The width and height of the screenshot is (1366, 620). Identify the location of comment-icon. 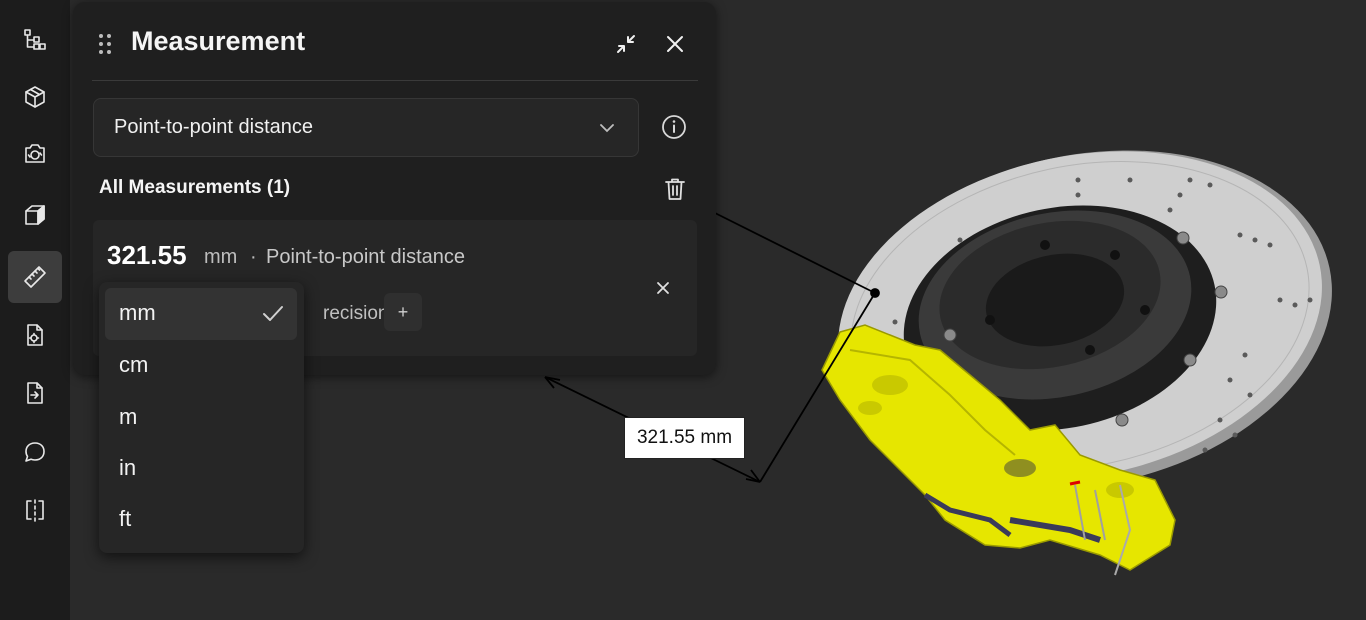
(35, 452).